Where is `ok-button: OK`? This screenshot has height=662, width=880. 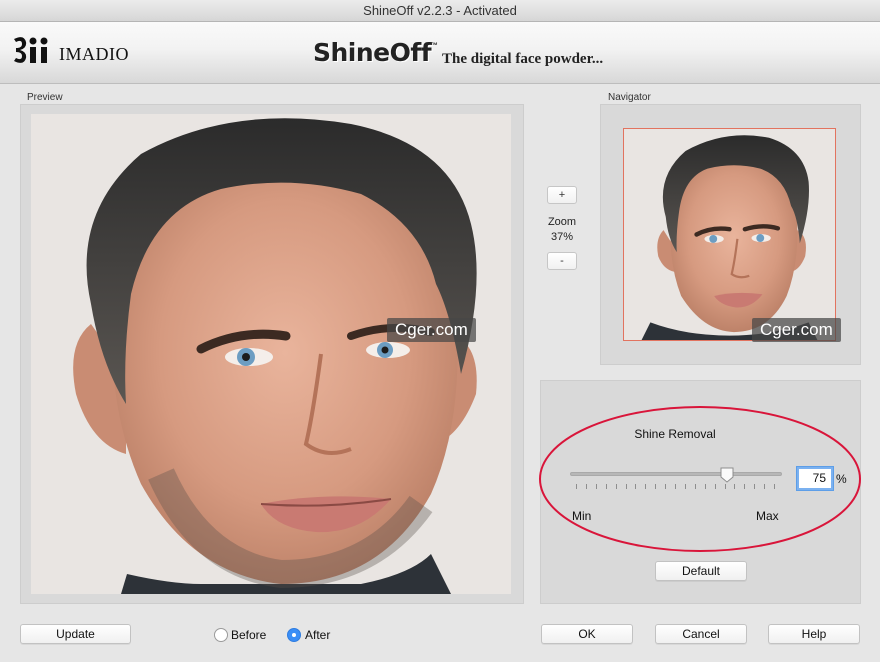 ok-button: OK is located at coordinates (587, 634).